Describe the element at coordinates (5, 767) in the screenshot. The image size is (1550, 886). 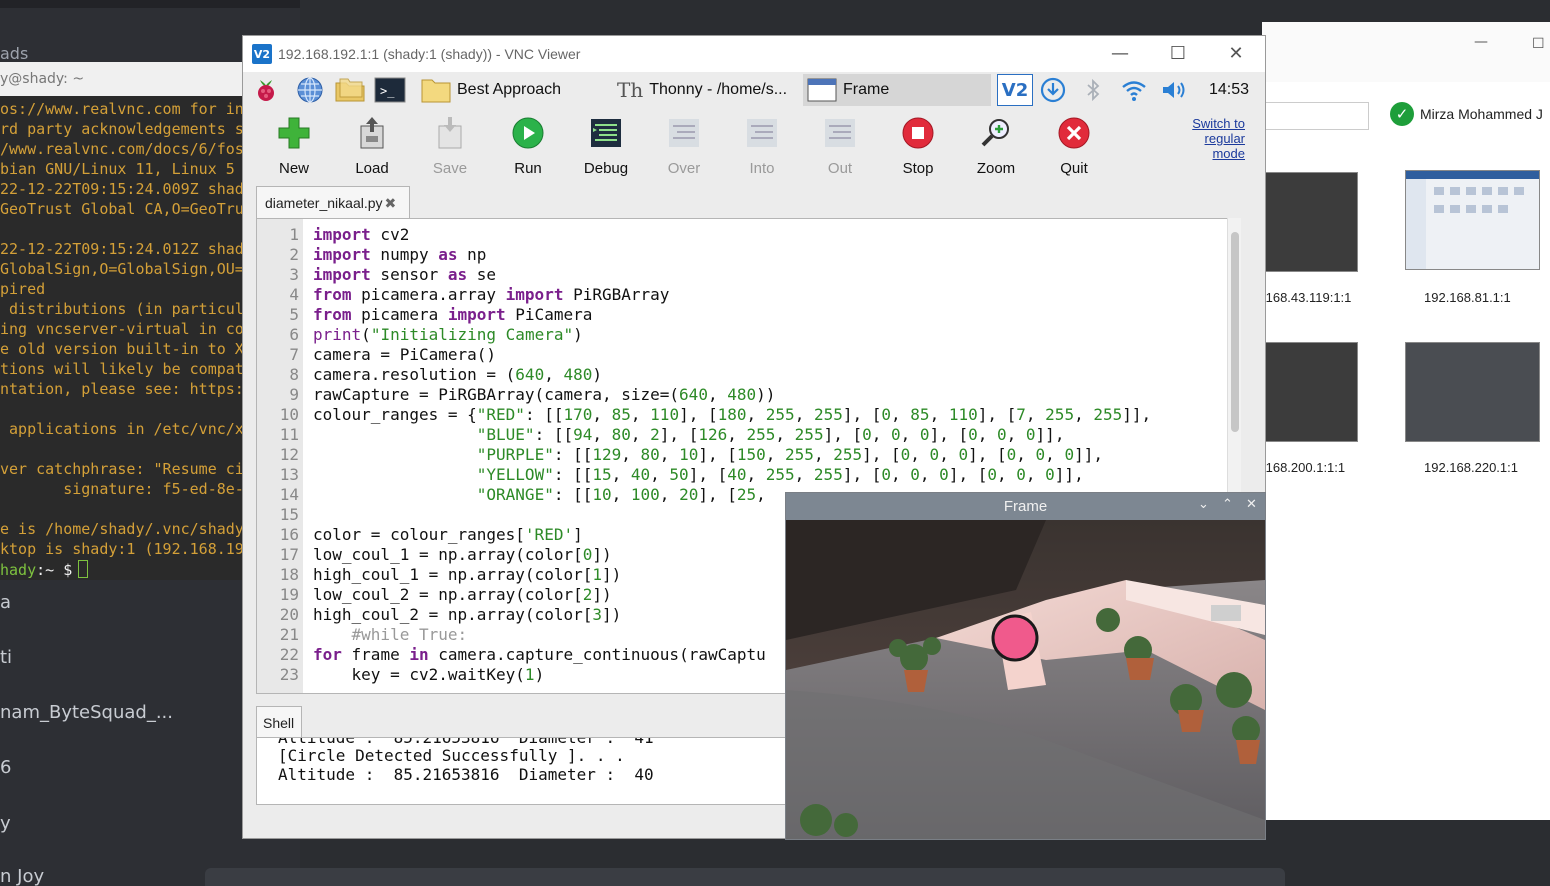
I see `side-list-item: 6` at that location.